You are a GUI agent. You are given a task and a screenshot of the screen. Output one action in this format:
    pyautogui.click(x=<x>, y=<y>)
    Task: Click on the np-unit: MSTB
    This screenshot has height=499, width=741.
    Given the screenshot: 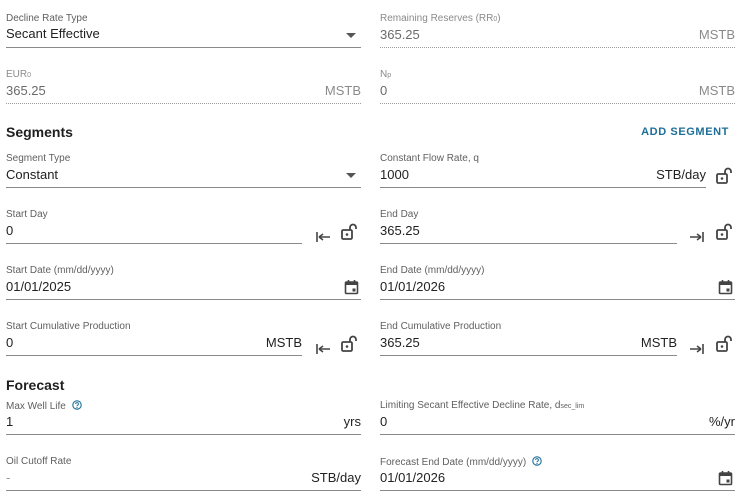 What is the action you would take?
    pyautogui.click(x=716, y=90)
    